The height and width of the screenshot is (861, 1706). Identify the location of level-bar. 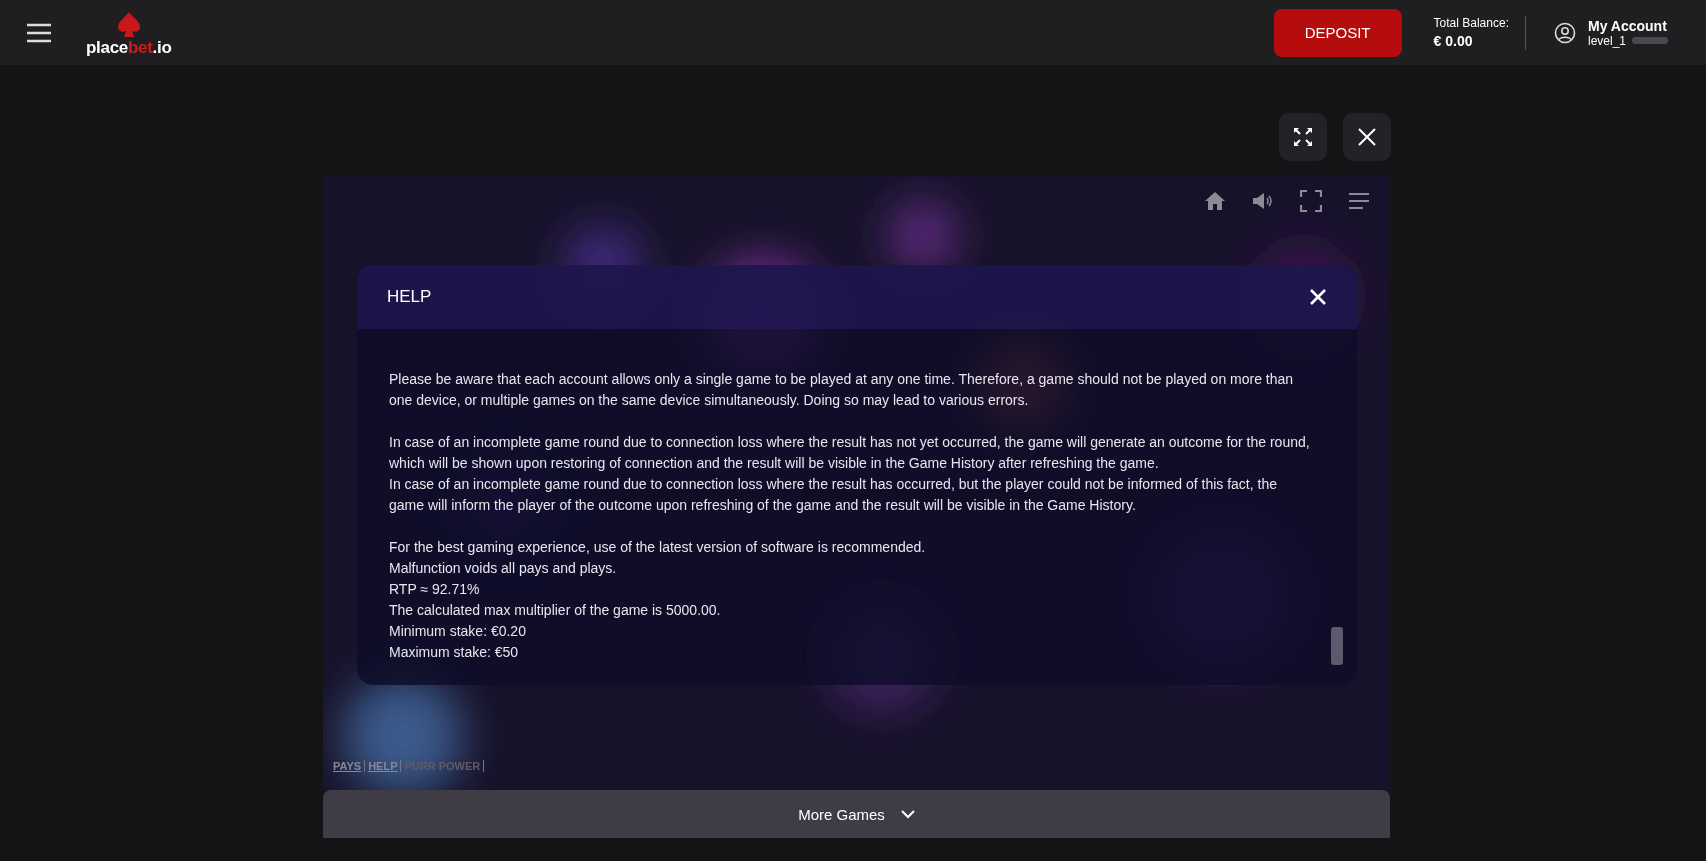
(1650, 40).